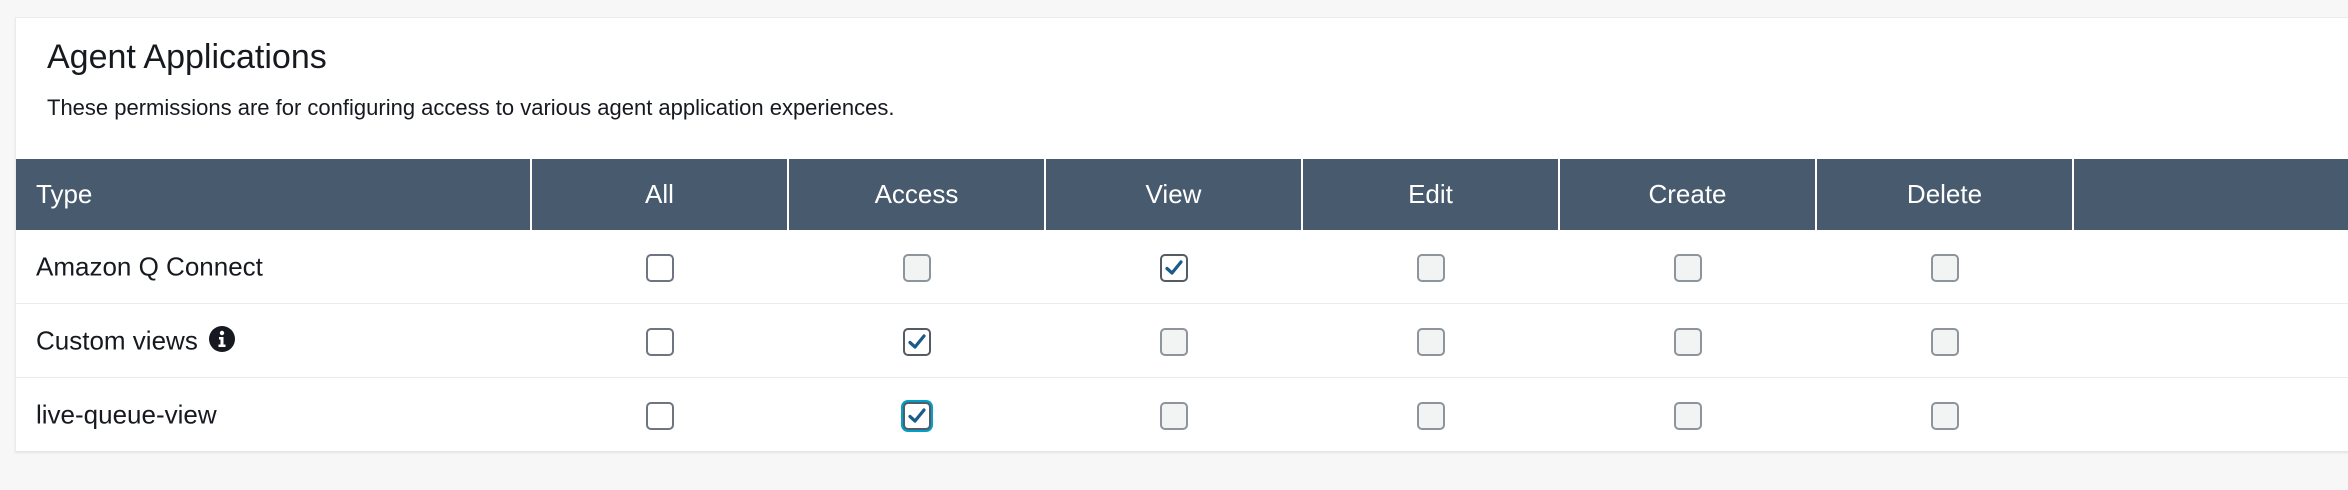 This screenshot has width=2348, height=490. Describe the element at coordinates (2210, 194) in the screenshot. I see `column-header-spacer` at that location.